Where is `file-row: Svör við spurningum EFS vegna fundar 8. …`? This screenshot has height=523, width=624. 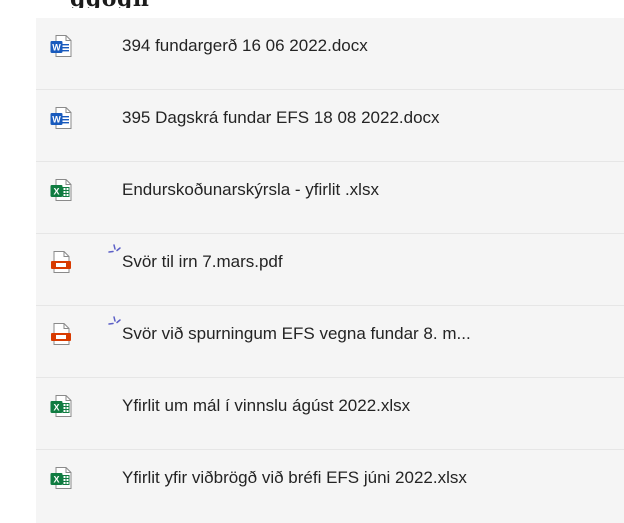 file-row: Svör við spurningum EFS vegna fundar 8. … is located at coordinates (330, 342).